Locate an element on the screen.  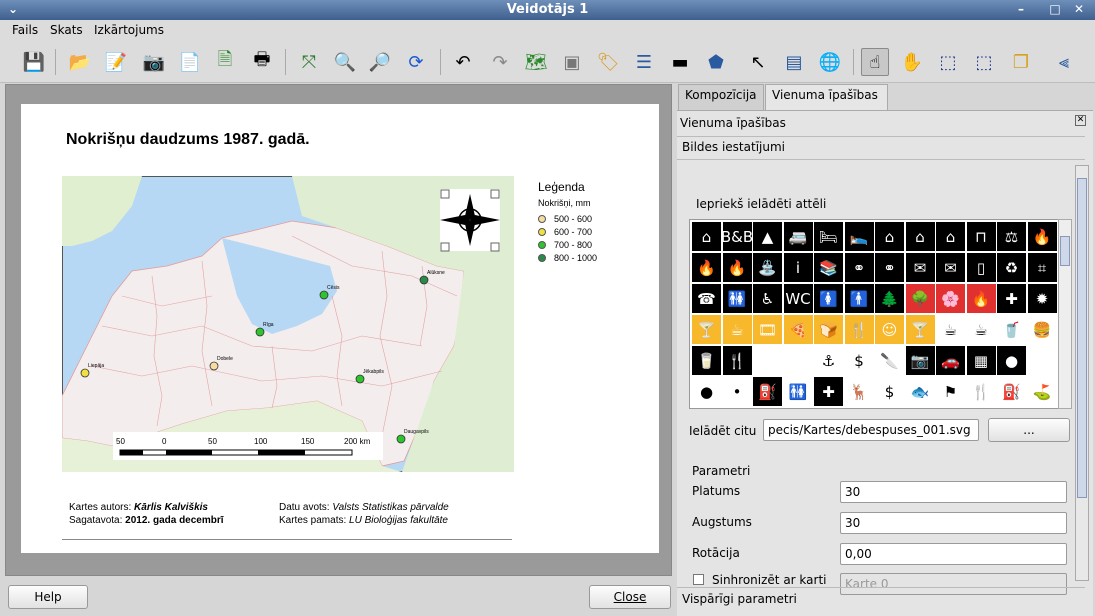
preloaded-image-thumb: 📷 is located at coordinates (920, 360).